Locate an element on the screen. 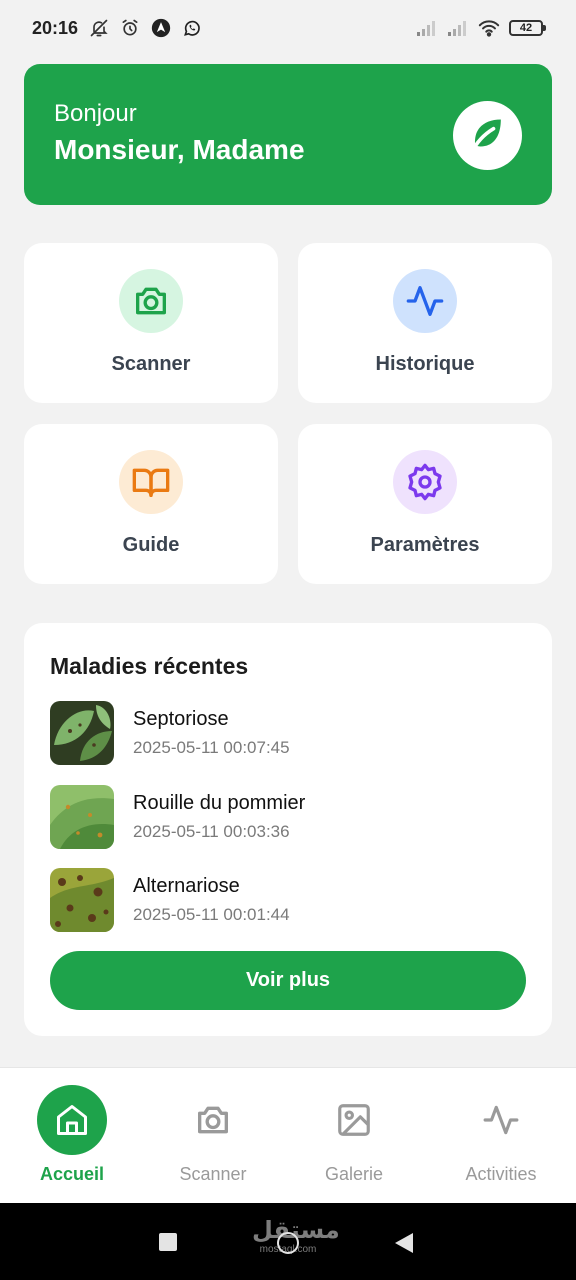  battery-level: 42 is located at coordinates (526, 28).